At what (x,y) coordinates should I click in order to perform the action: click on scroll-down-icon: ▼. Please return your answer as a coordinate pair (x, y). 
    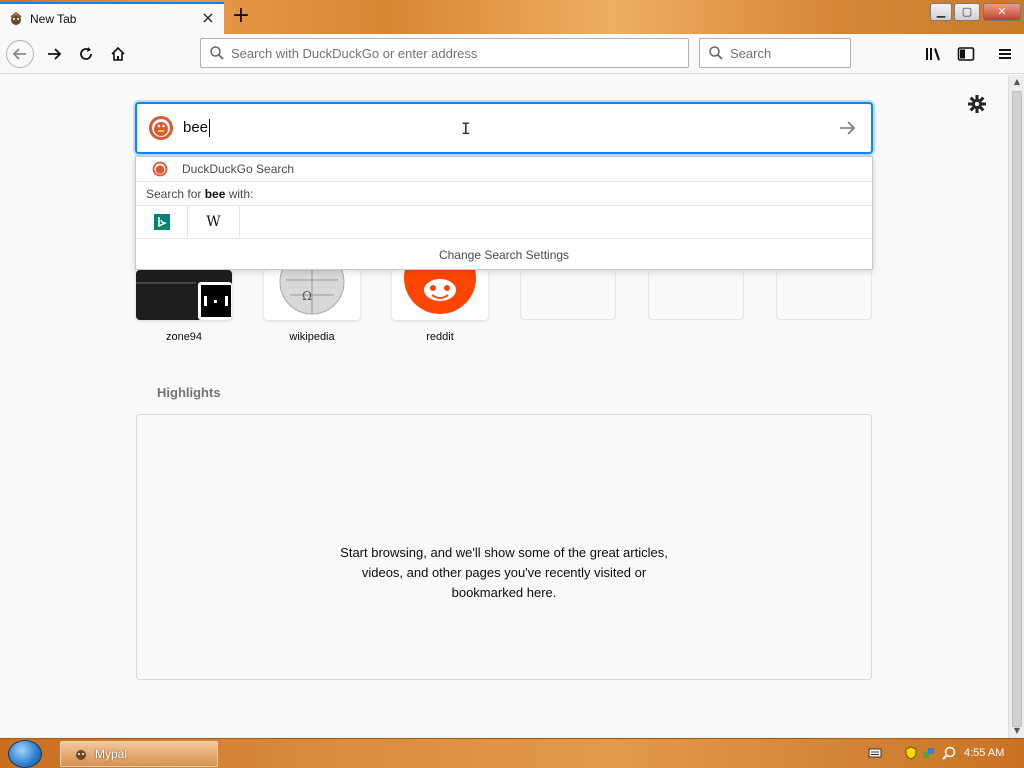
    Looking at the image, I should click on (1016, 731).